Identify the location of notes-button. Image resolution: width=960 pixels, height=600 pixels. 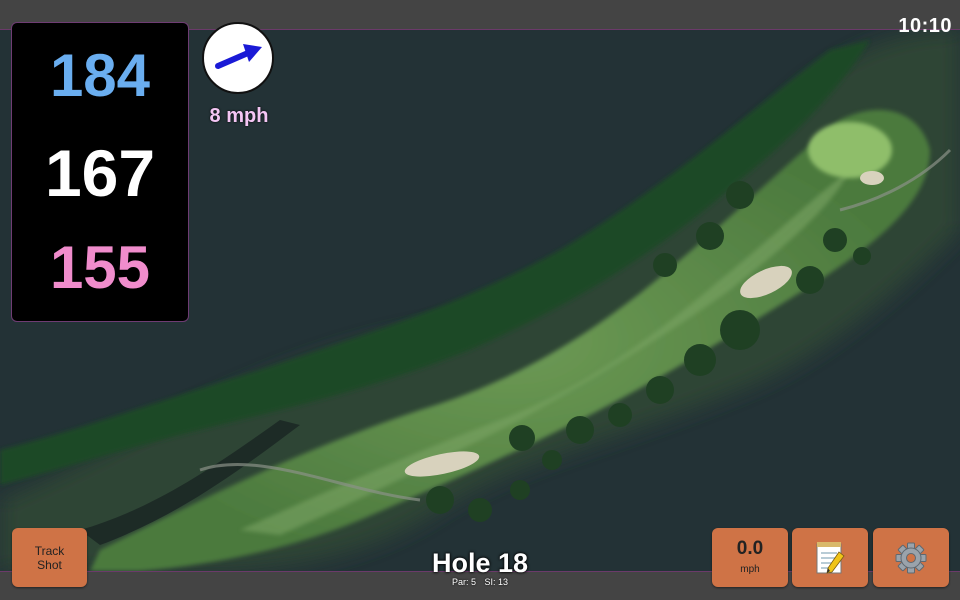
(830, 557).